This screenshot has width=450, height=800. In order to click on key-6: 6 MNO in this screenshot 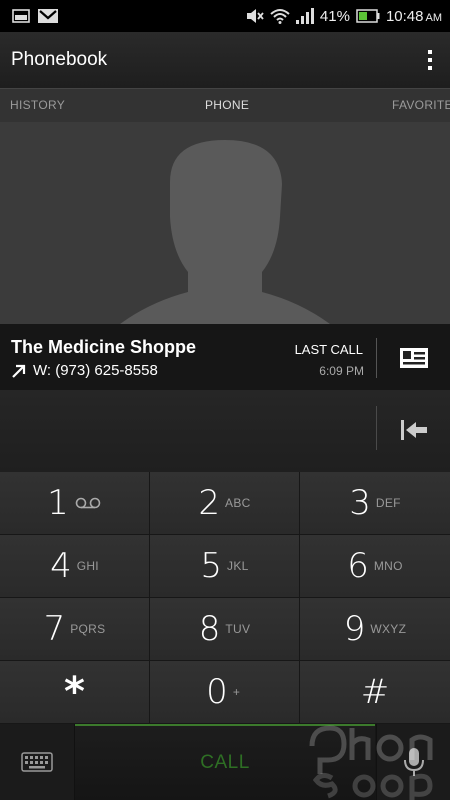, I will do `click(375, 566)`.